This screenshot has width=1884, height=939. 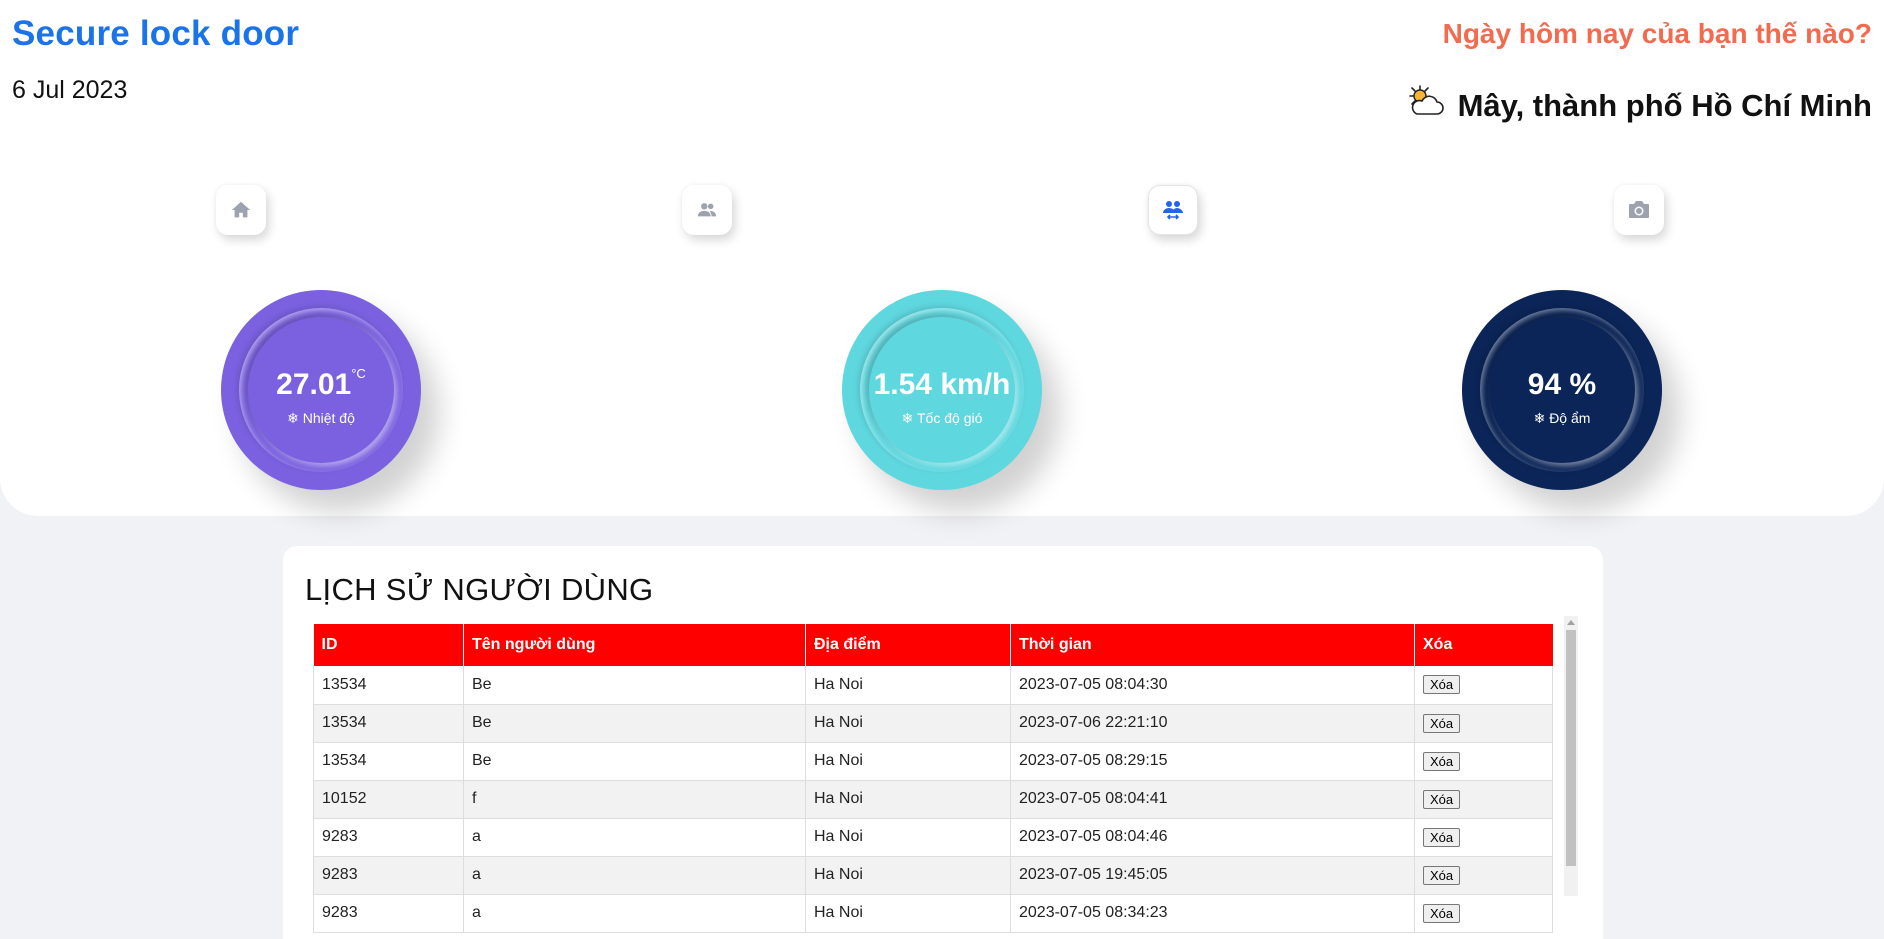 What do you see at coordinates (1483, 645) in the screenshot?
I see `column-header-delete: Xóa` at bounding box center [1483, 645].